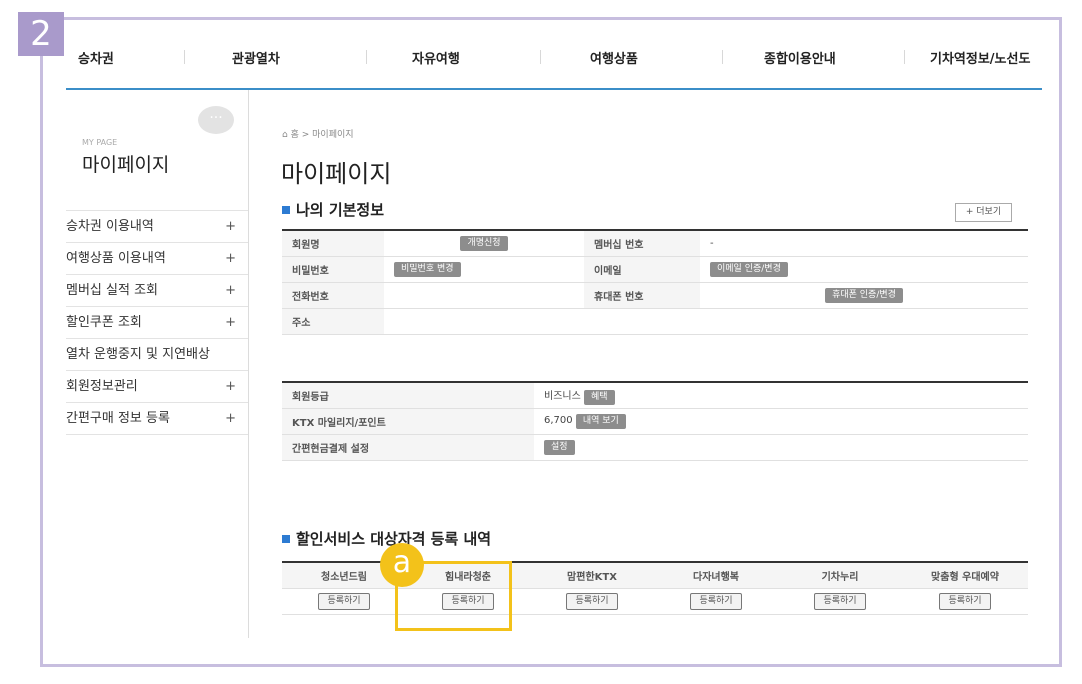  I want to click on change-password-button: 비밀번호 변경, so click(427, 269).